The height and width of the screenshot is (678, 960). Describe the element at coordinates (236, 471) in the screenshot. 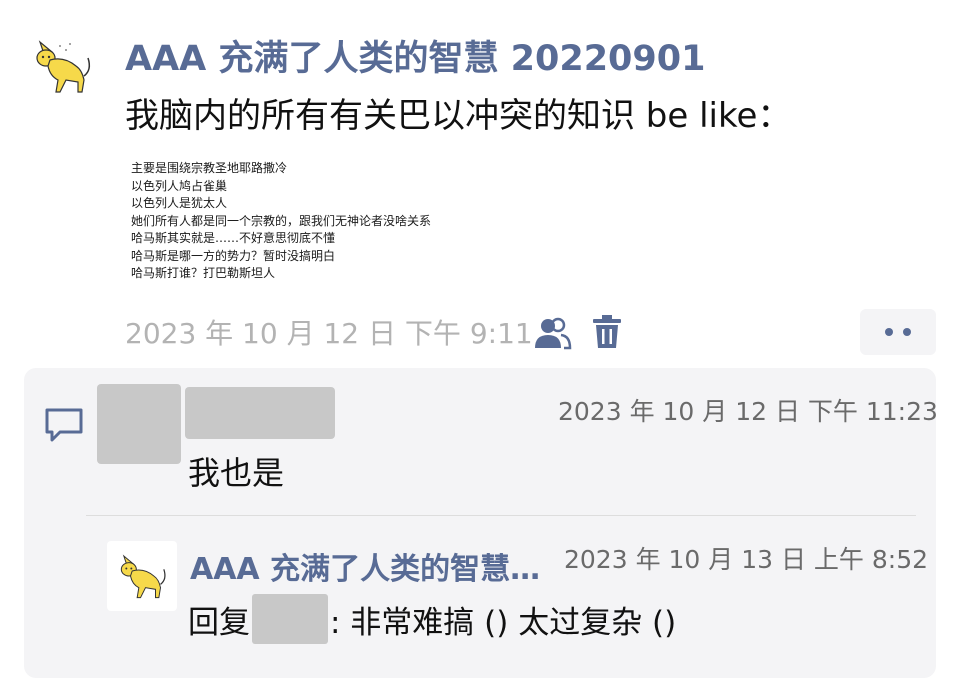

I see `comment-text: 我也是` at that location.